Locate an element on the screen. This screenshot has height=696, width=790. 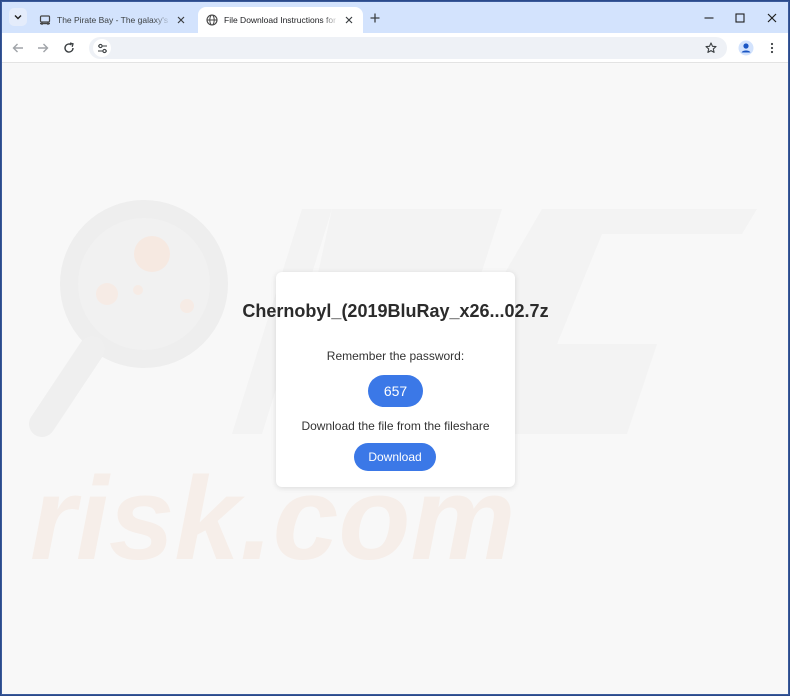
more-vert-icon is located at coordinates (772, 48).